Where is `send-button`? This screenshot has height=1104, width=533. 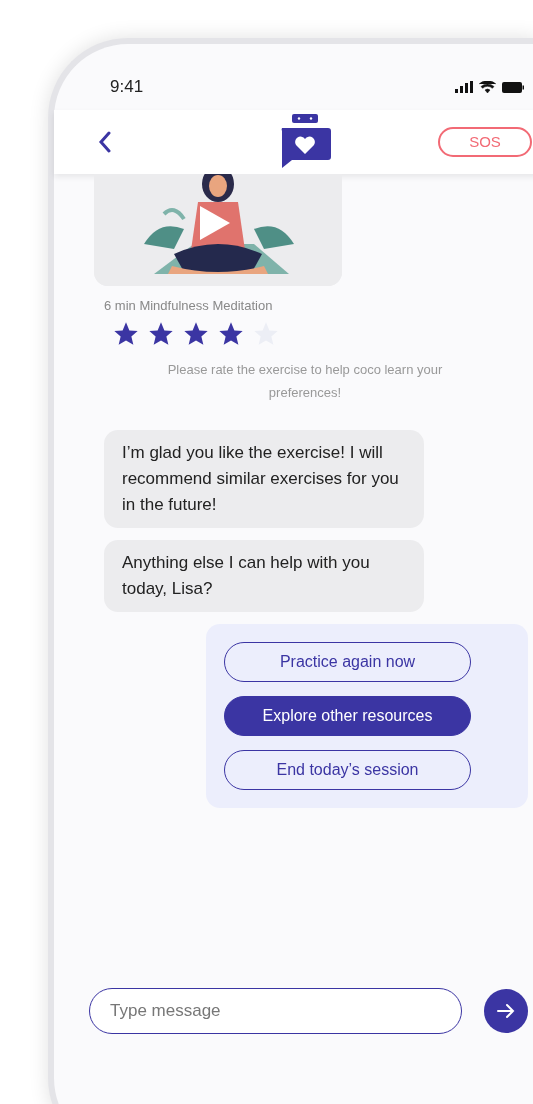
send-button is located at coordinates (506, 1010).